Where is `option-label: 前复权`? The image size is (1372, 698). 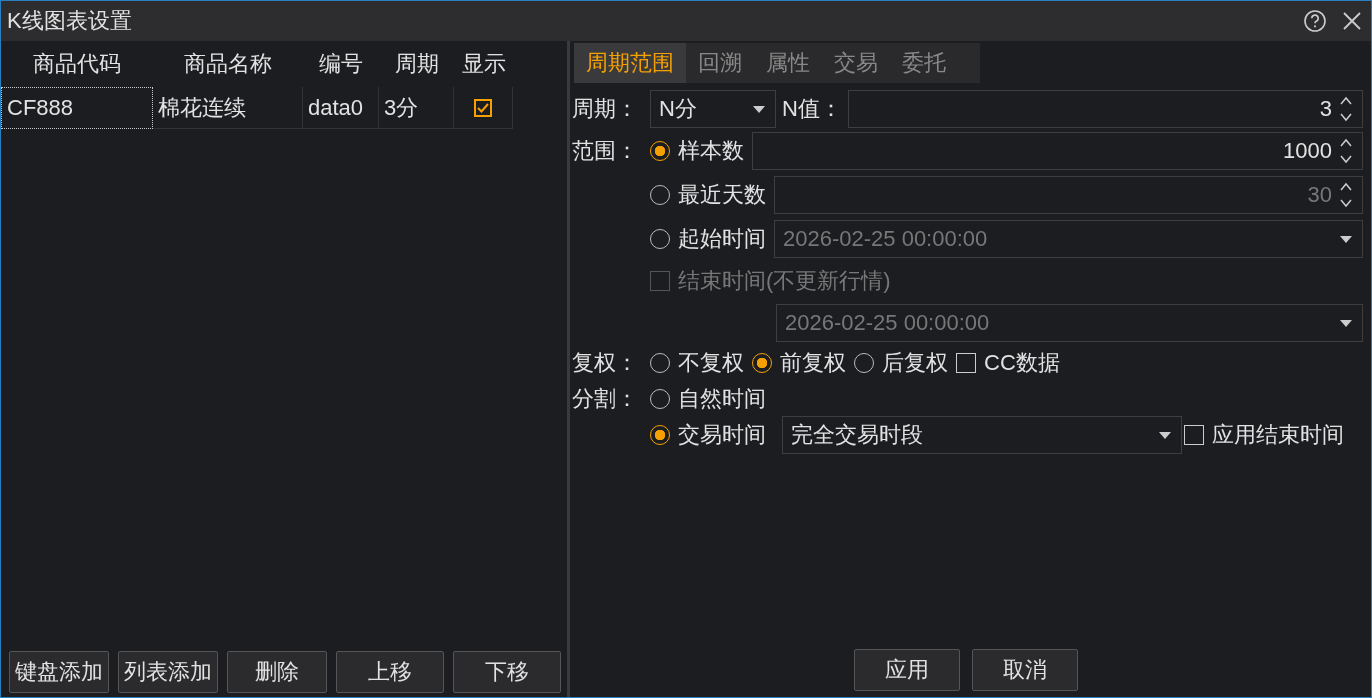
option-label: 前复权 is located at coordinates (813, 363).